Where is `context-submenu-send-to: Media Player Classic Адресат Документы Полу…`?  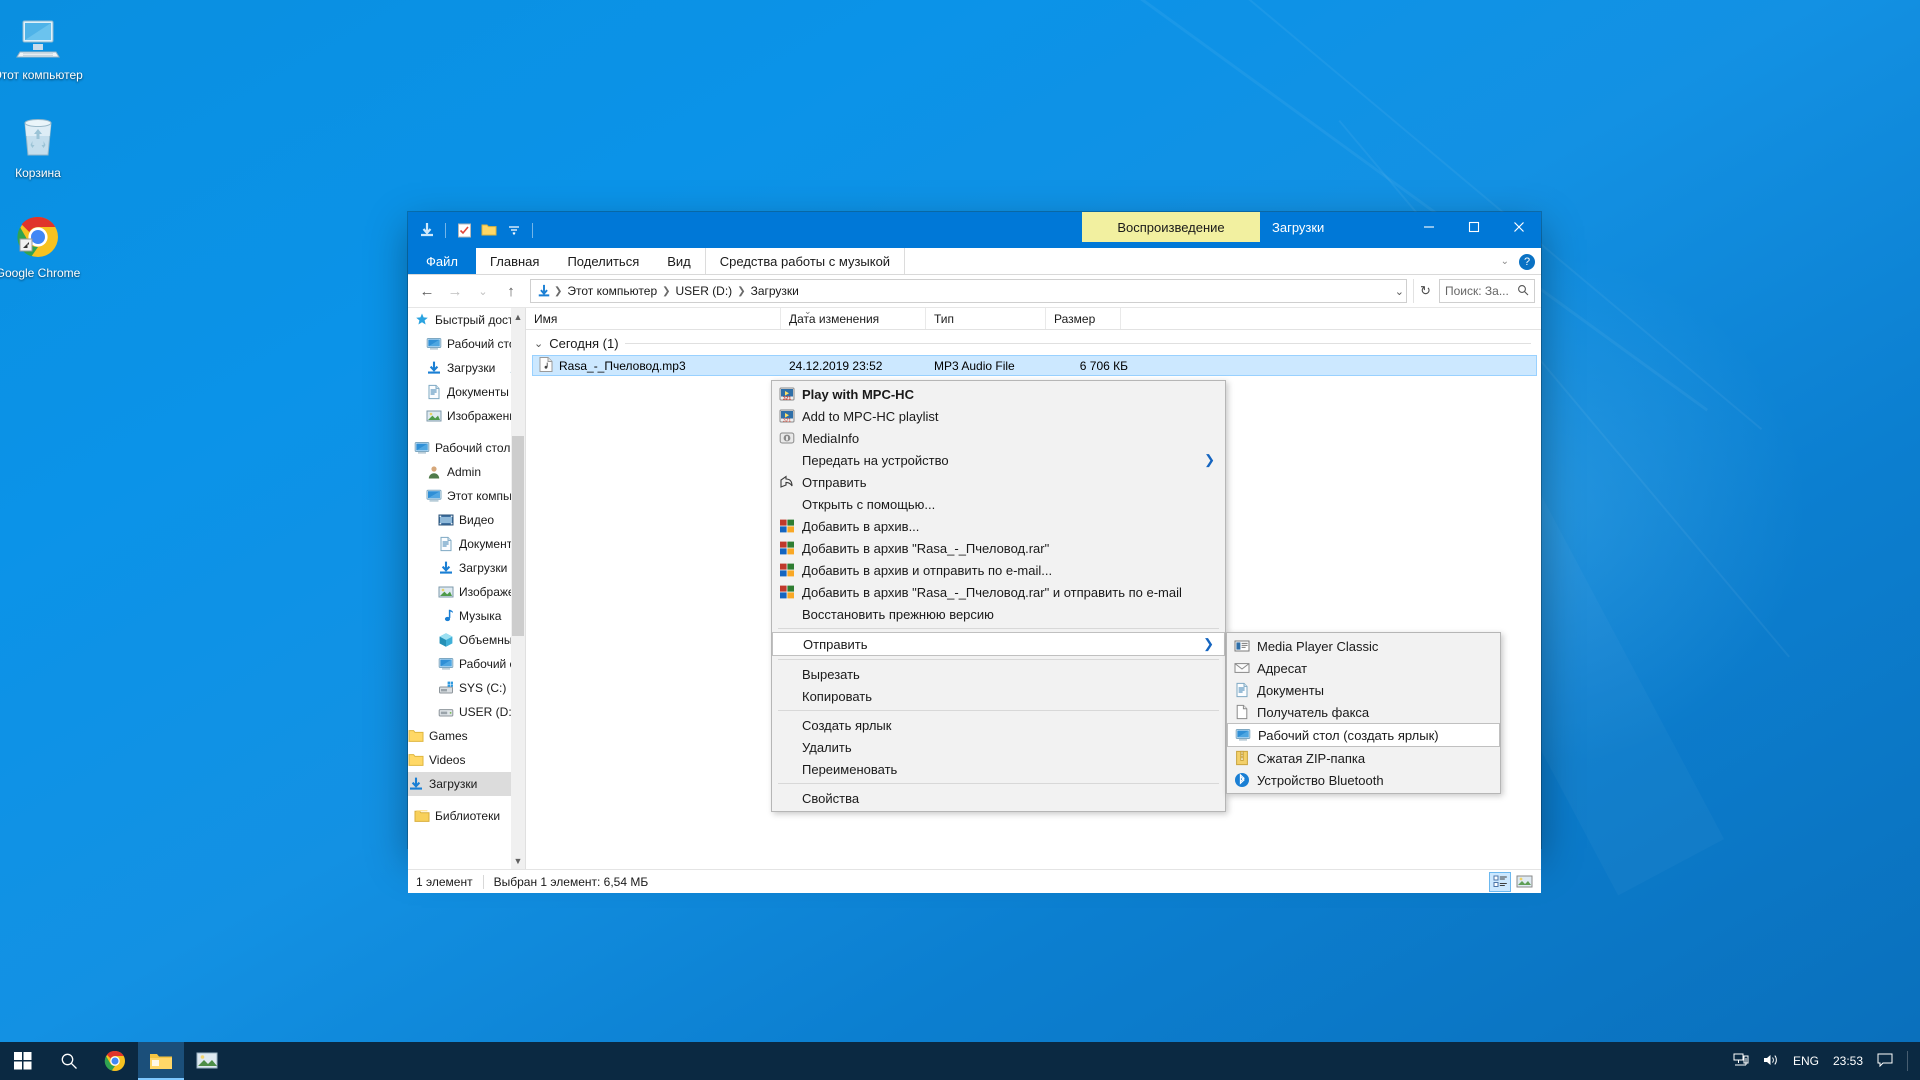 context-submenu-send-to: Media Player Classic Адресат Документы Полу… is located at coordinates (1363, 713).